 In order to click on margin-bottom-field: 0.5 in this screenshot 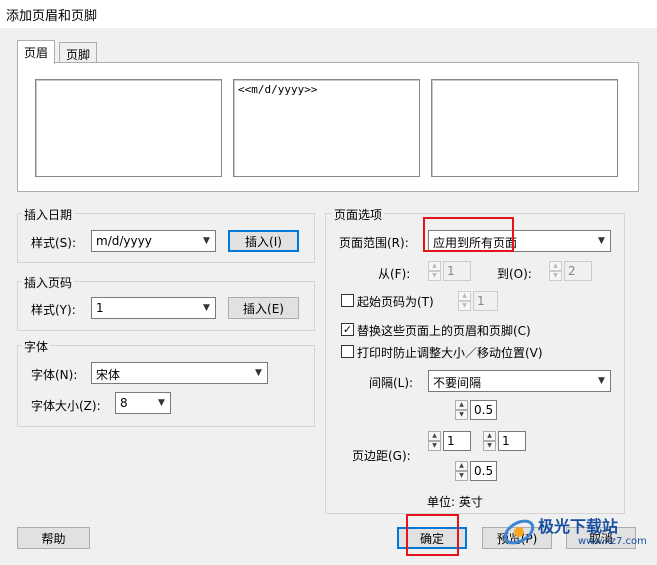, I will do `click(483, 471)`.